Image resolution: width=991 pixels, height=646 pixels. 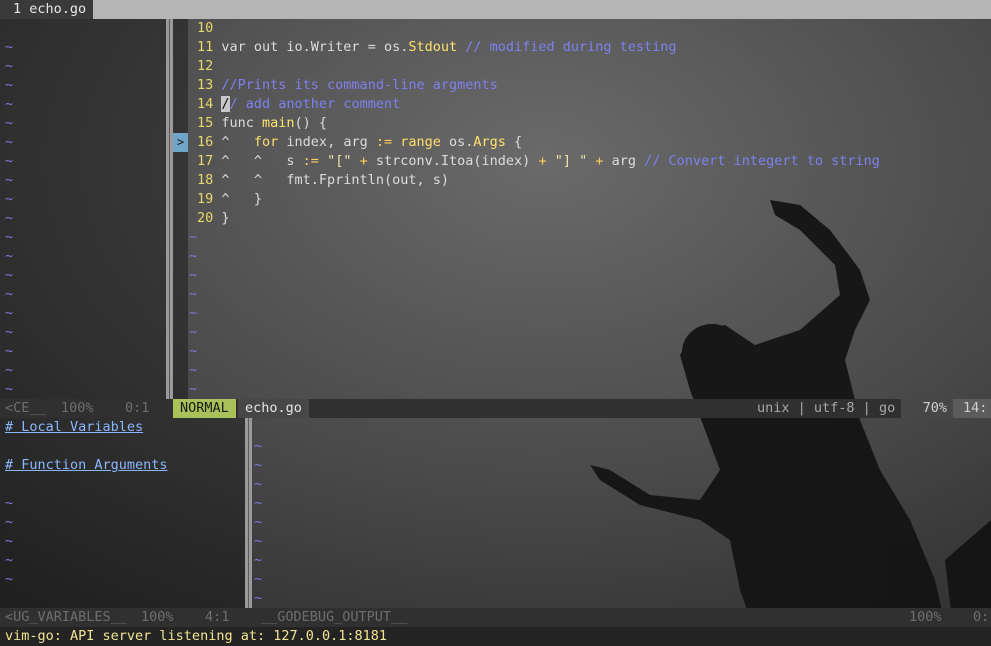 What do you see at coordinates (83, 209) in the screenshot?
I see `tagbar-pane` at bounding box center [83, 209].